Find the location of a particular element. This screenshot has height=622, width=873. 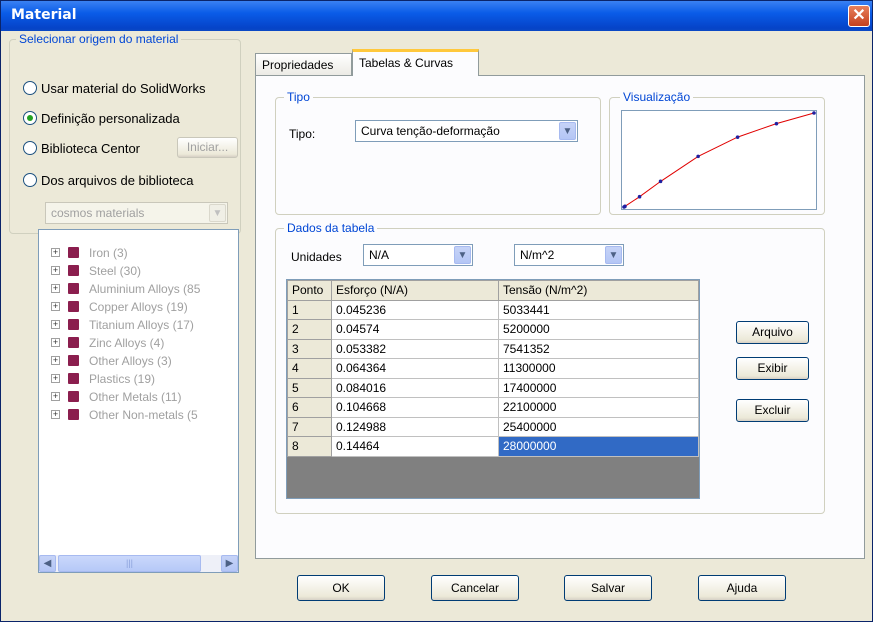

stress-cell: 11300000 is located at coordinates (598, 368).